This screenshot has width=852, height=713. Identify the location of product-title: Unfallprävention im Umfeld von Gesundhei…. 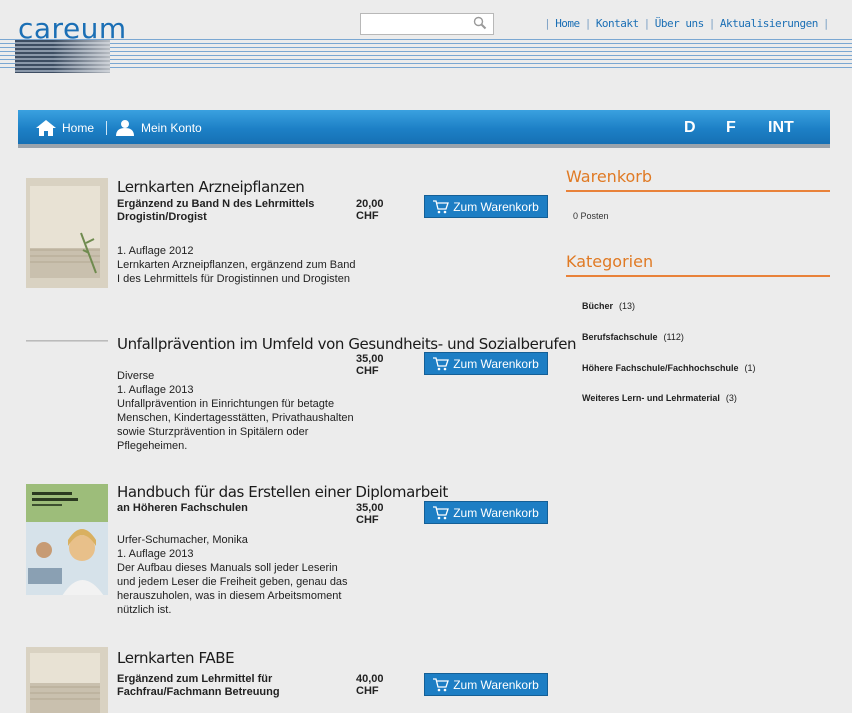
(347, 344).